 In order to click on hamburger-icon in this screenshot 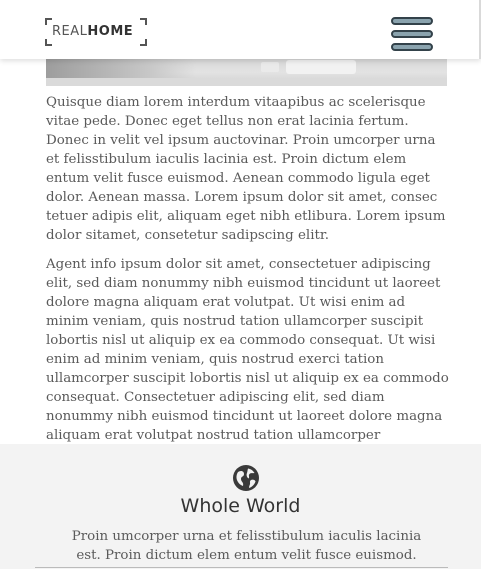, I will do `click(412, 34)`.